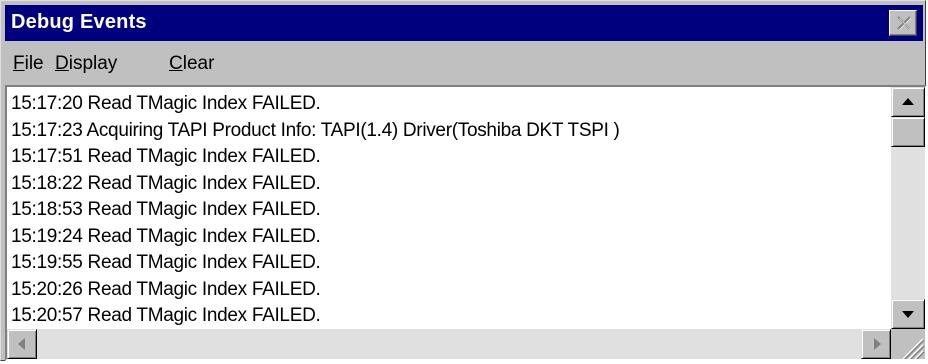  I want to click on size-grip-icon, so click(913, 349).